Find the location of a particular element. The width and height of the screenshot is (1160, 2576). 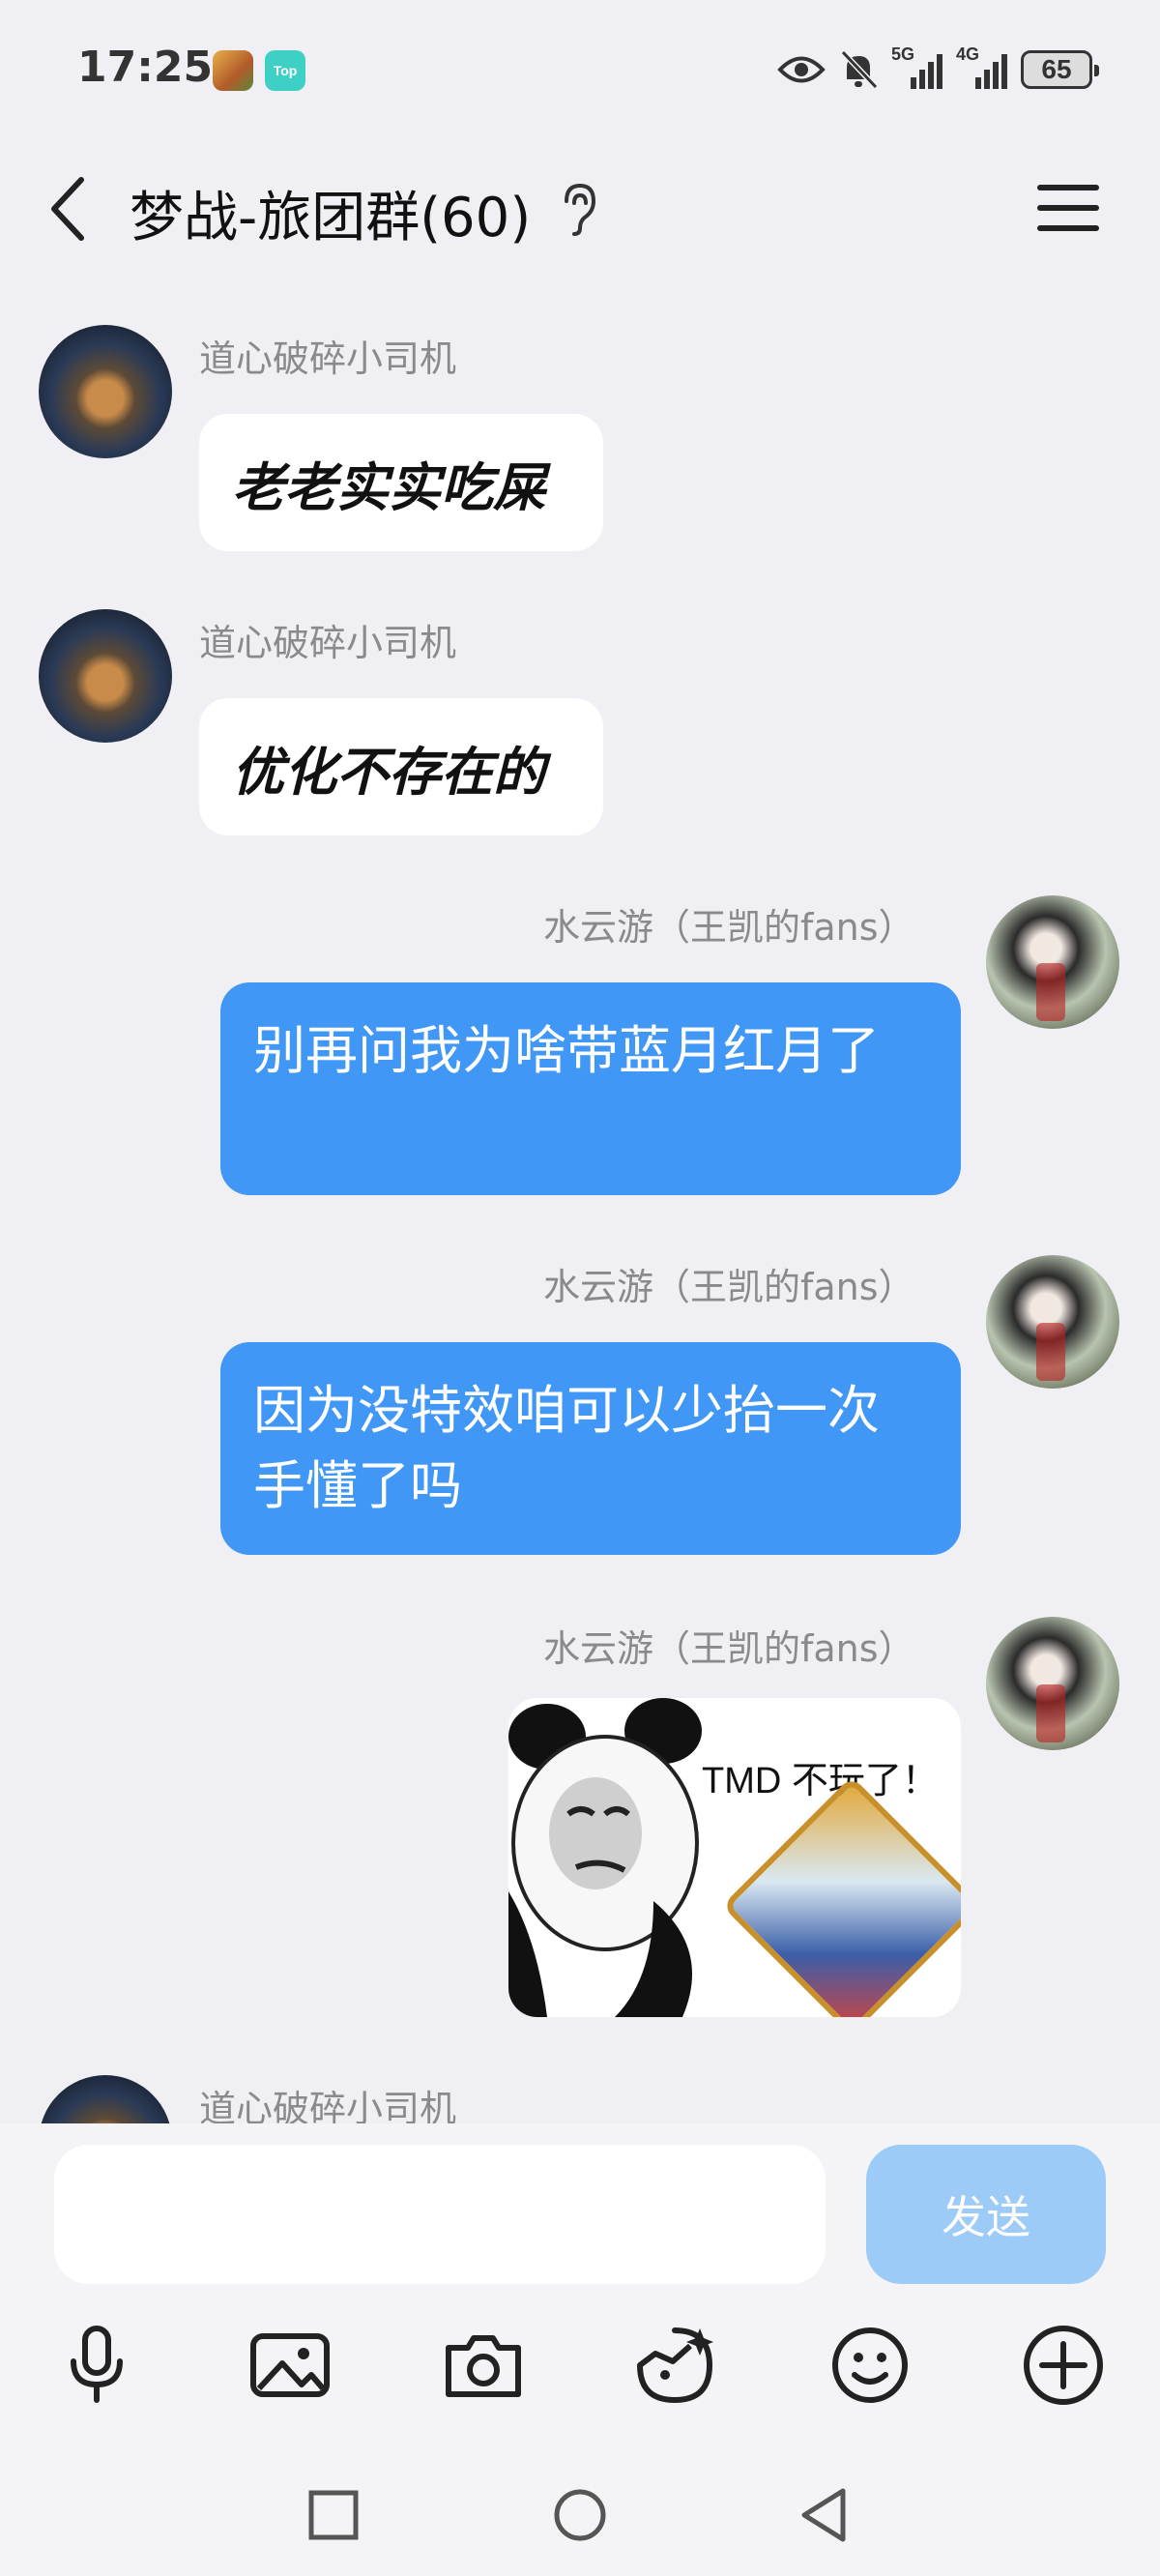

signal-5g-icon: 5G is located at coordinates (916, 66).